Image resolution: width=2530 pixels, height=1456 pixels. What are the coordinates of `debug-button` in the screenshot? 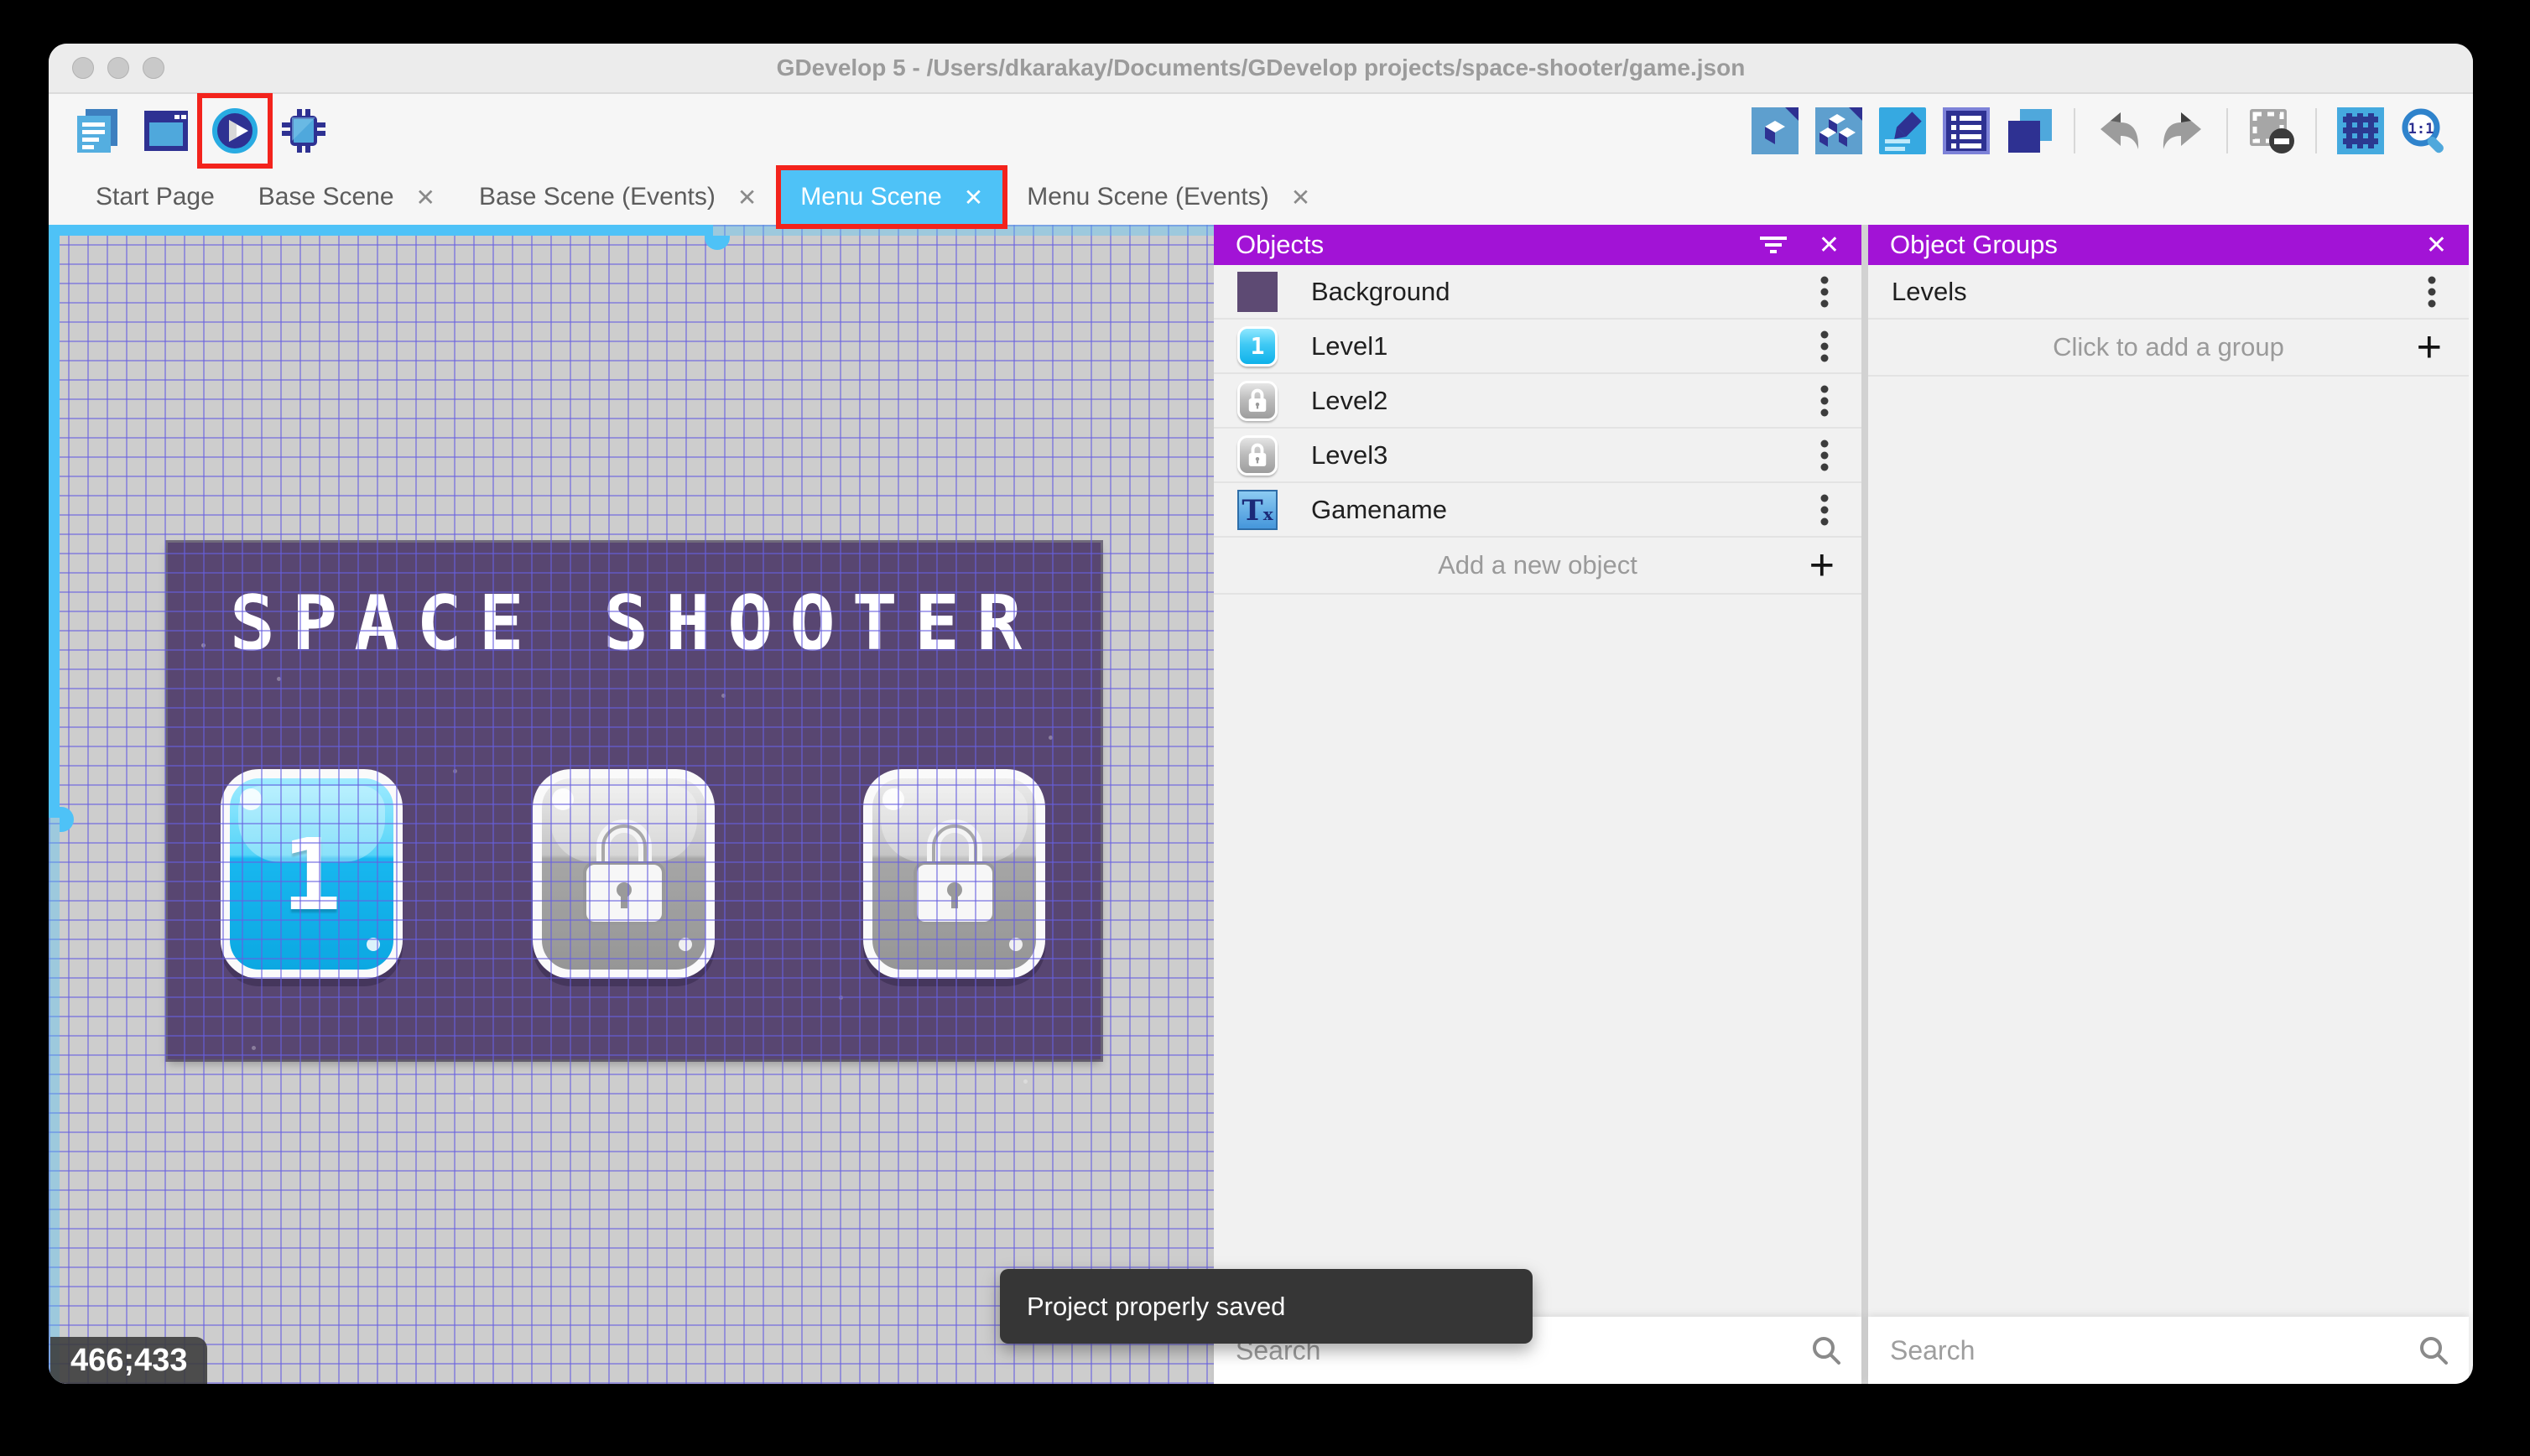 It's located at (303, 130).